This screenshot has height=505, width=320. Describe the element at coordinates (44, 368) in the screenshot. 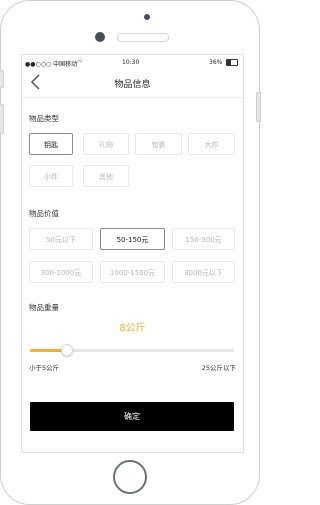

I see `weight-min-label: 小于5公斤` at that location.